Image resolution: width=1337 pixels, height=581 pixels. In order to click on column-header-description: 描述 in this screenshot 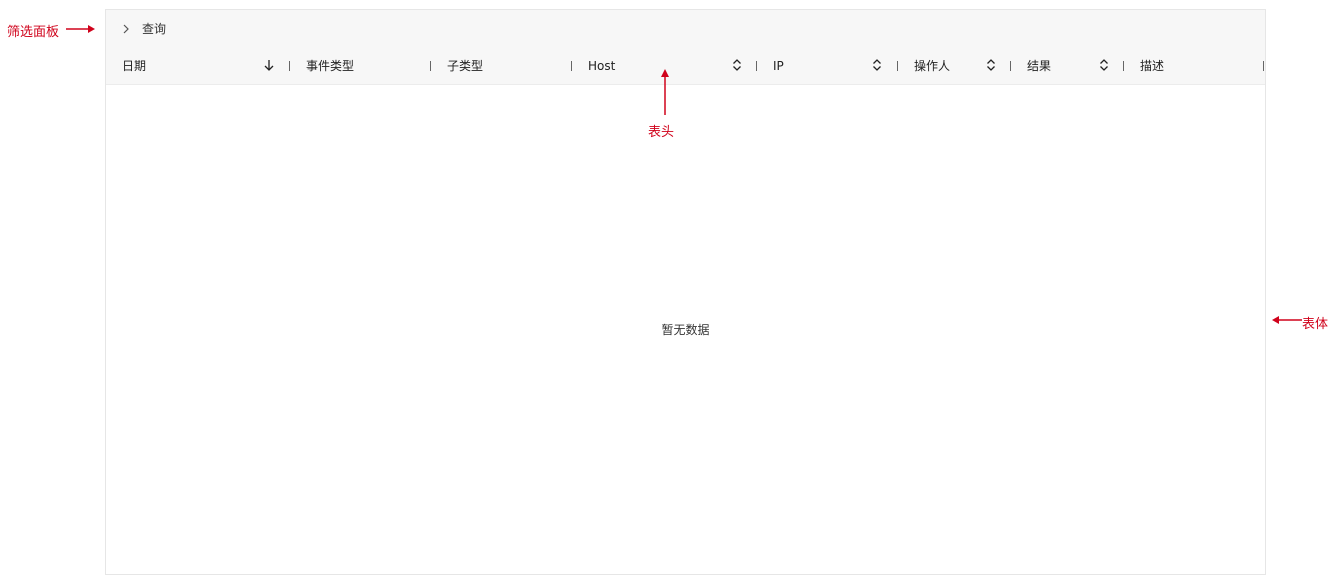, I will do `click(1152, 65)`.